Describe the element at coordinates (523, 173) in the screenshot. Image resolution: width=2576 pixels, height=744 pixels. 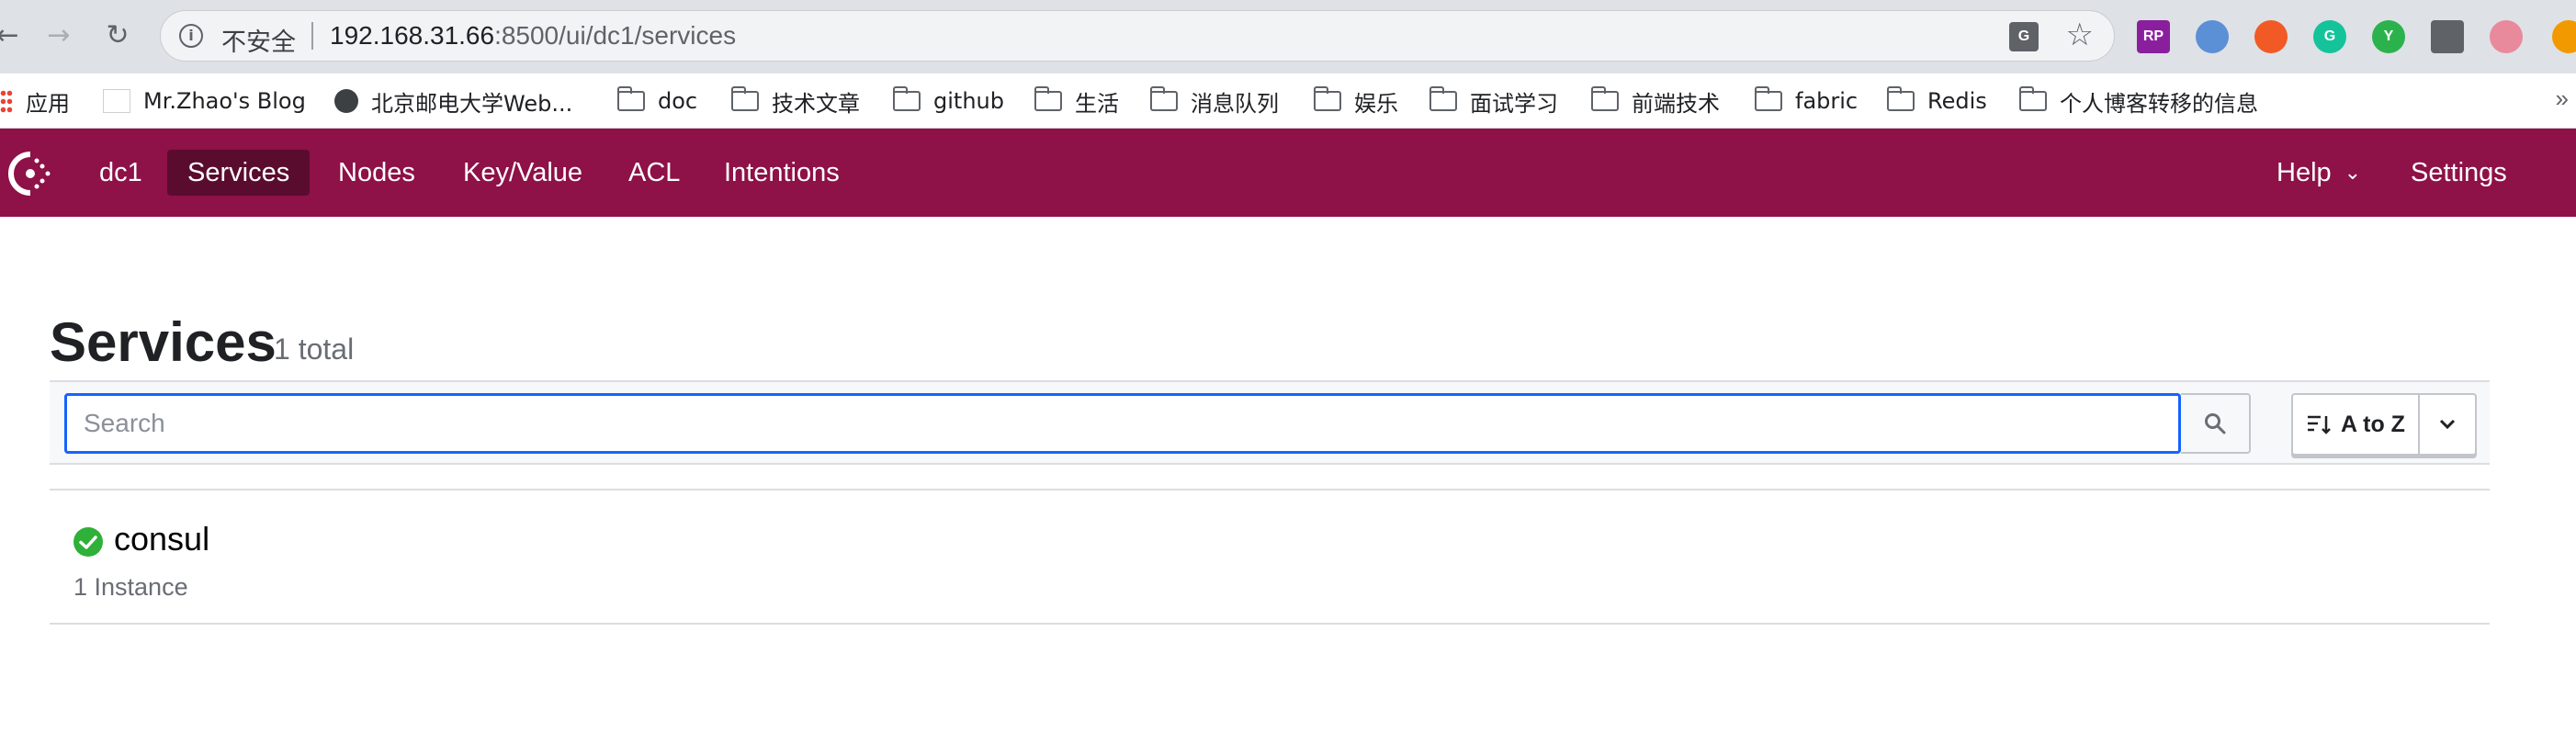
I see `nav-key-value: Key/Value` at that location.